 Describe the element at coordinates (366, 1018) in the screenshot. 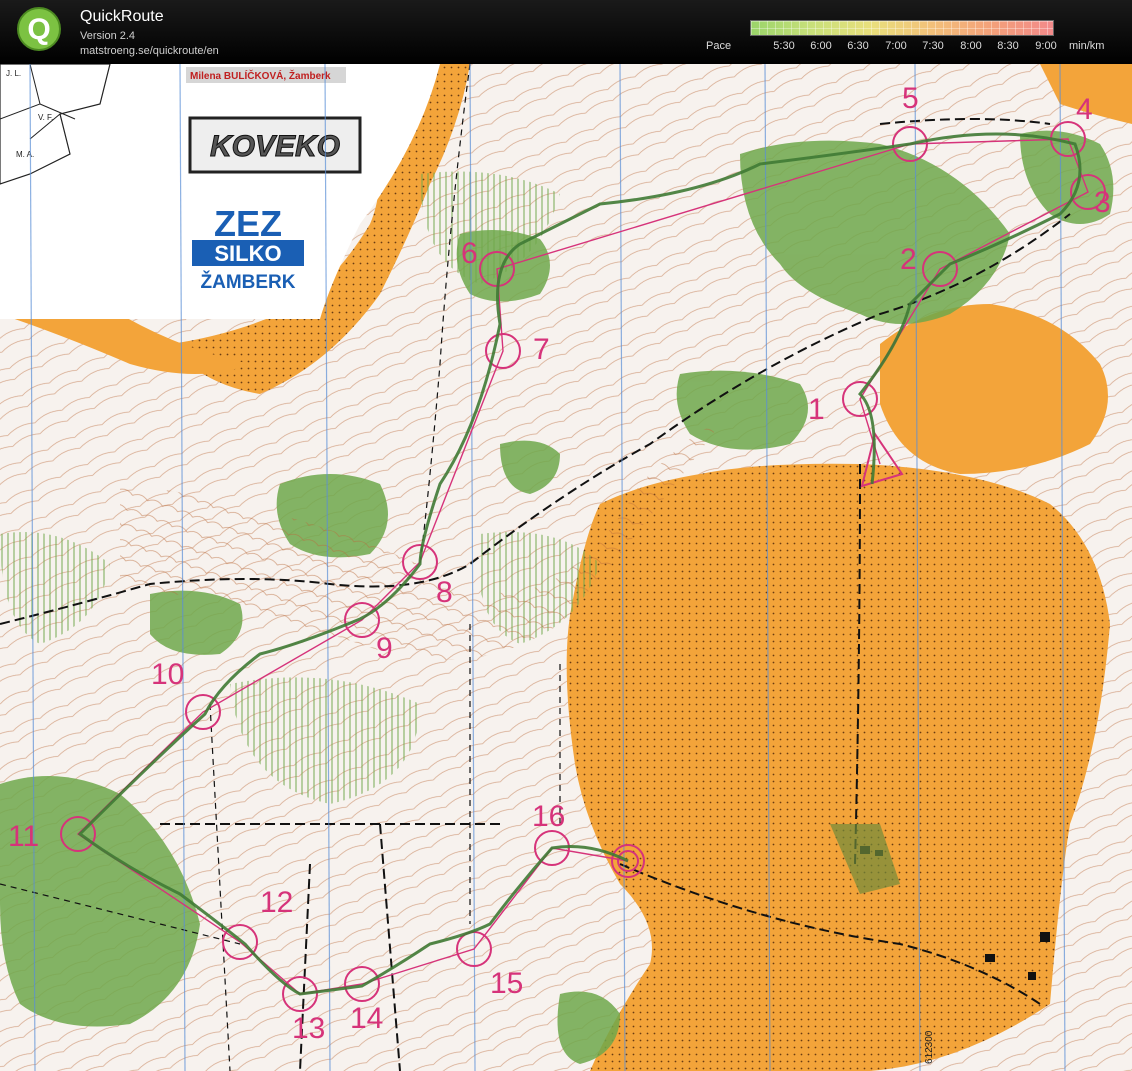

I see `control-number: 14` at that location.